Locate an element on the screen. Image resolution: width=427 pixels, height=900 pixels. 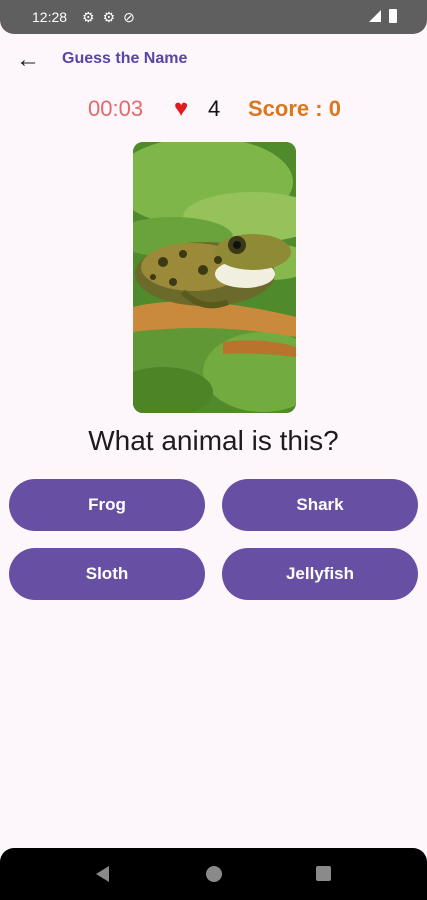
nav-home-icon is located at coordinates (214, 874).